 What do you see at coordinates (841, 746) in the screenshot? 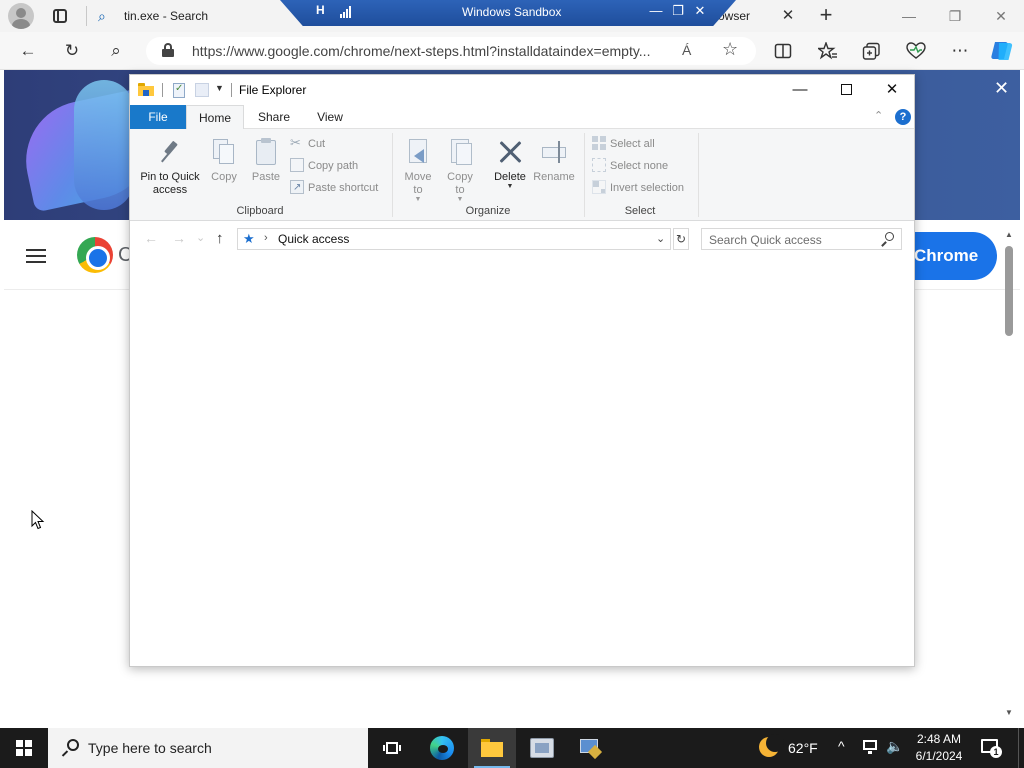
I see `show-hidden-icons-icon: ^` at bounding box center [841, 746].